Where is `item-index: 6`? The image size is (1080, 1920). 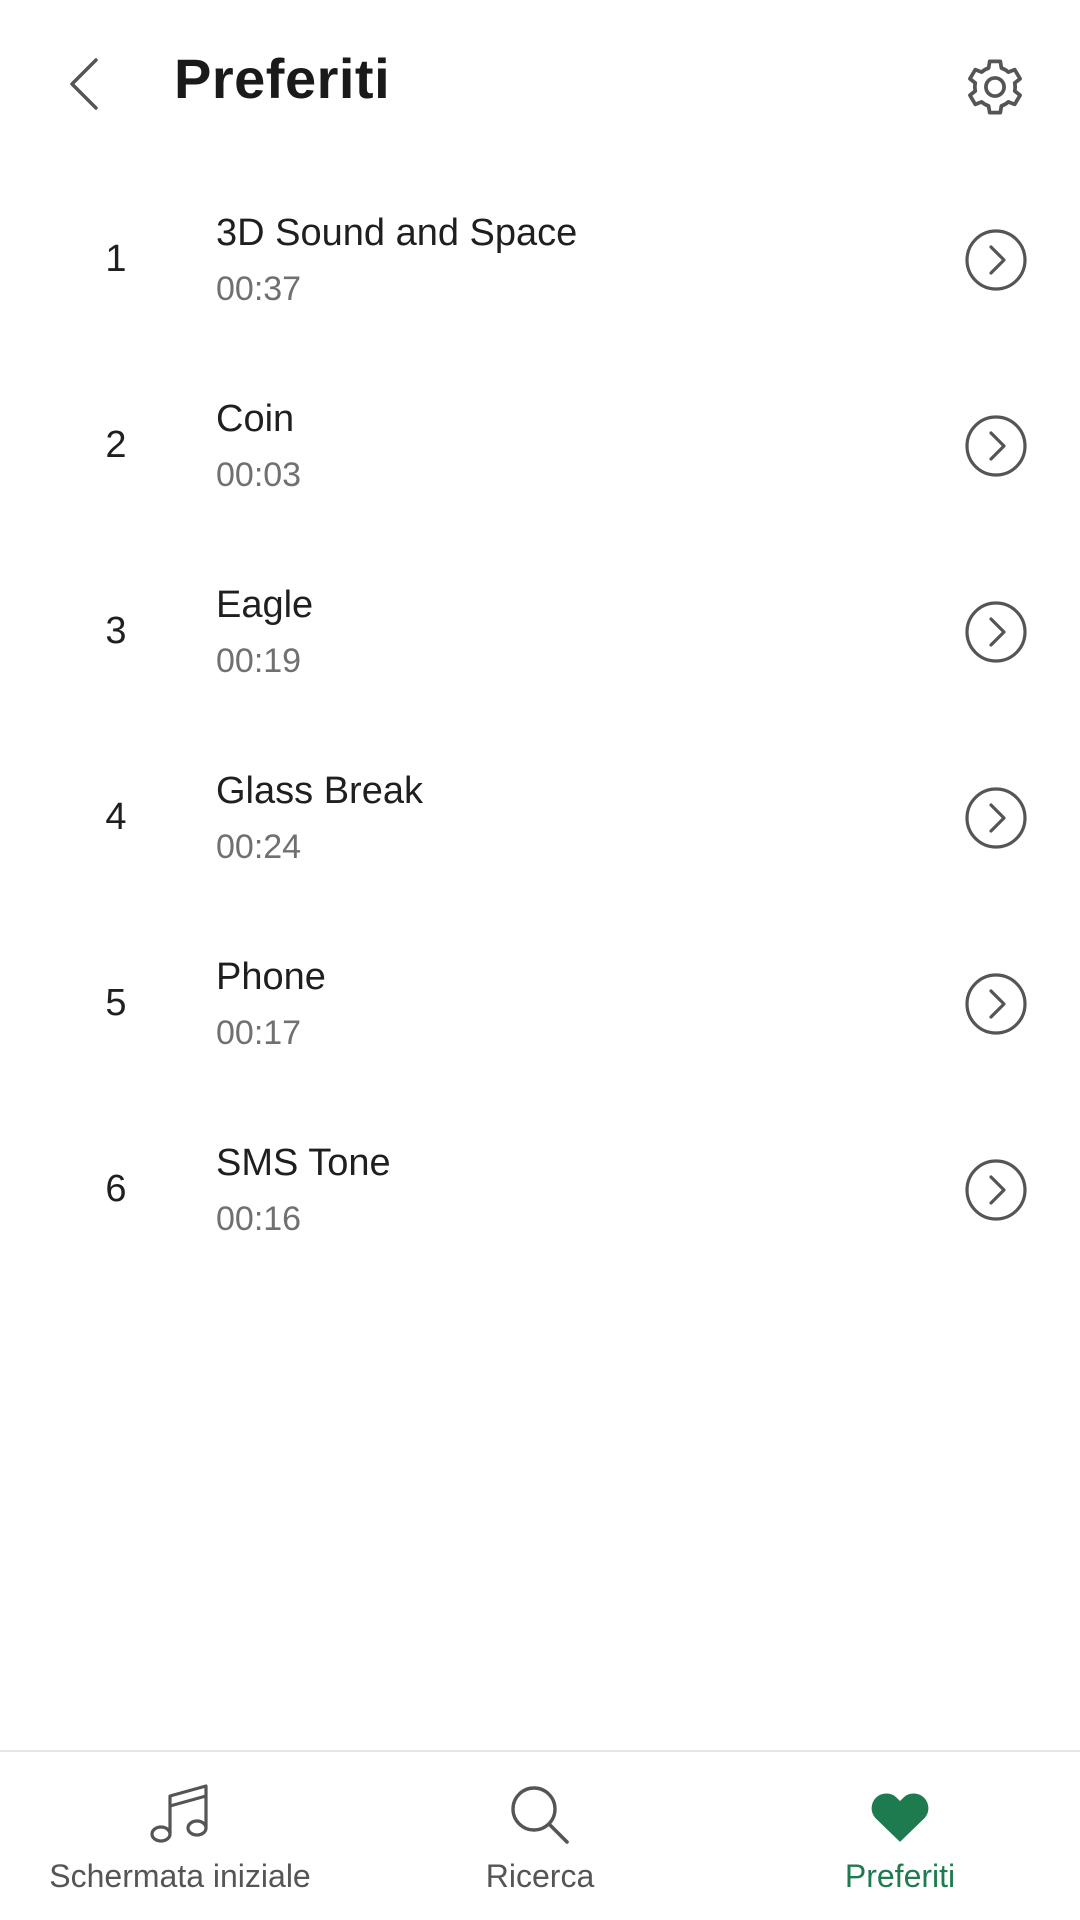 item-index: 6 is located at coordinates (116, 1189).